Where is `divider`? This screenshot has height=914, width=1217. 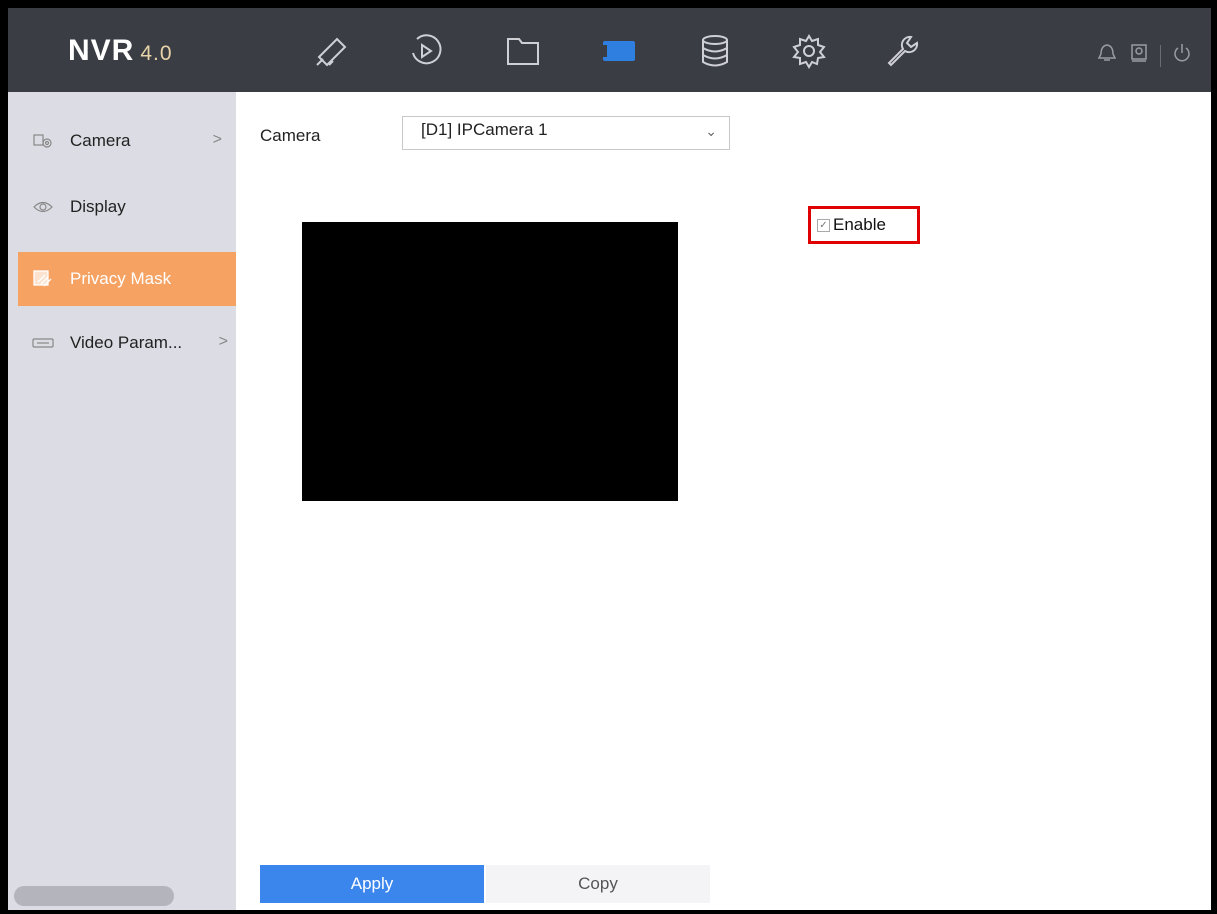
divider is located at coordinates (1160, 55).